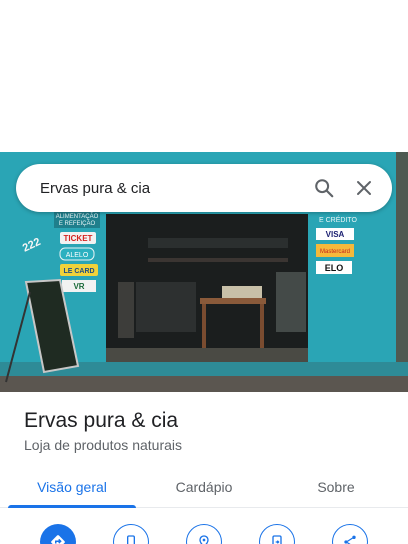  What do you see at coordinates (277, 534) in the screenshot?
I see `send-to-phone-button` at bounding box center [277, 534].